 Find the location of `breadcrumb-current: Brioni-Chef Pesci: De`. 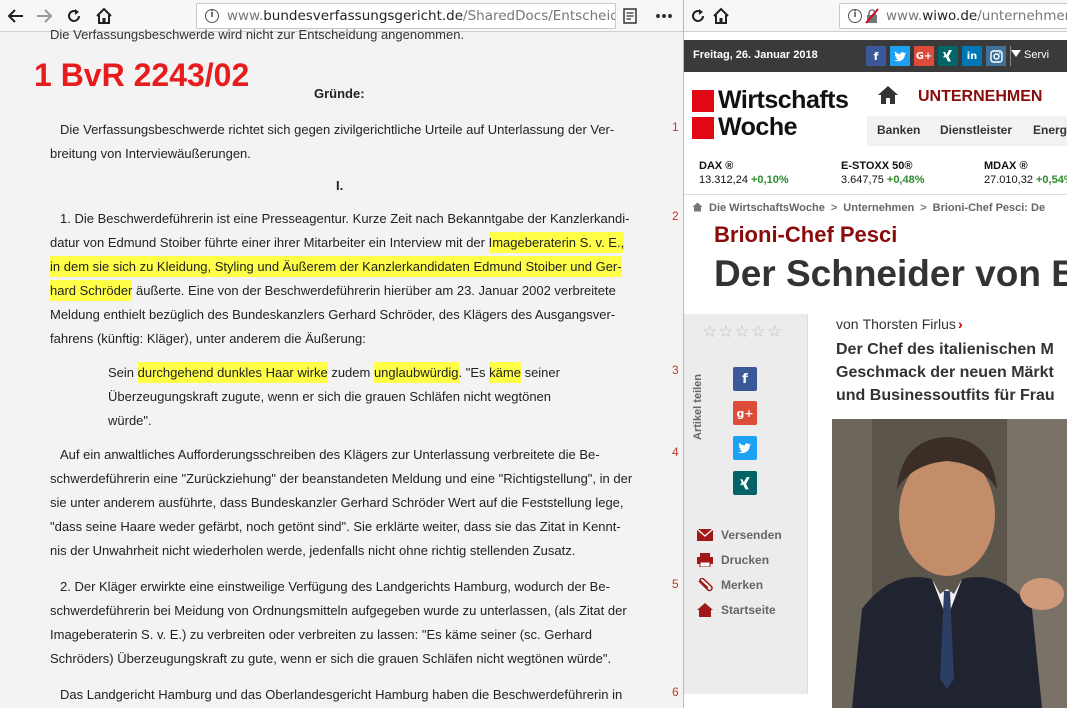

breadcrumb-current: Brioni-Chef Pesci: De is located at coordinates (989, 208).